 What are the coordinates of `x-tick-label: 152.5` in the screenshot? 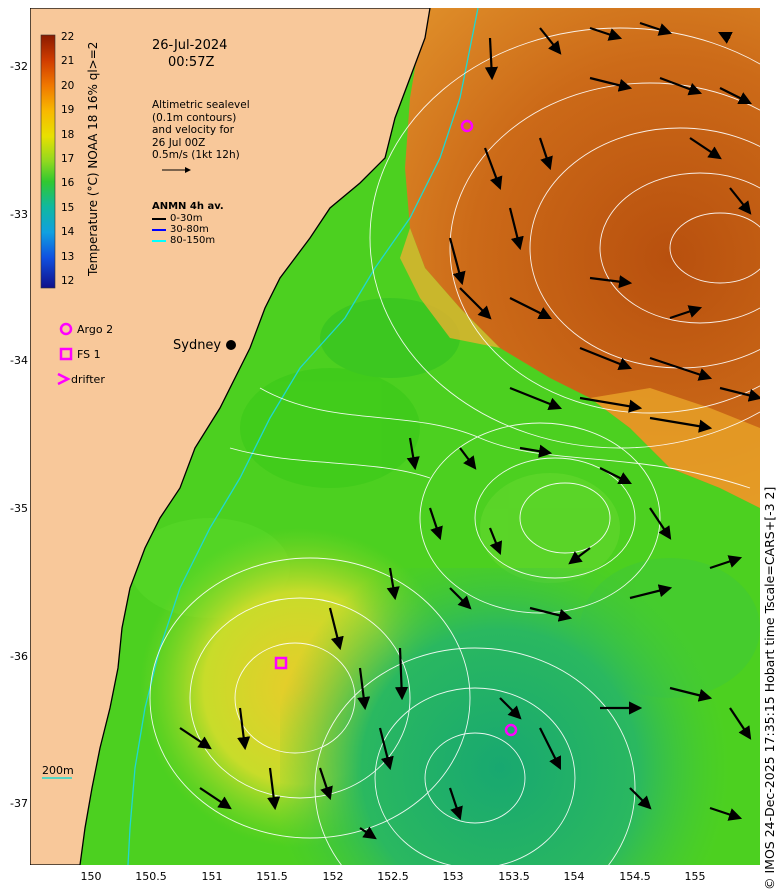 It's located at (393, 876).